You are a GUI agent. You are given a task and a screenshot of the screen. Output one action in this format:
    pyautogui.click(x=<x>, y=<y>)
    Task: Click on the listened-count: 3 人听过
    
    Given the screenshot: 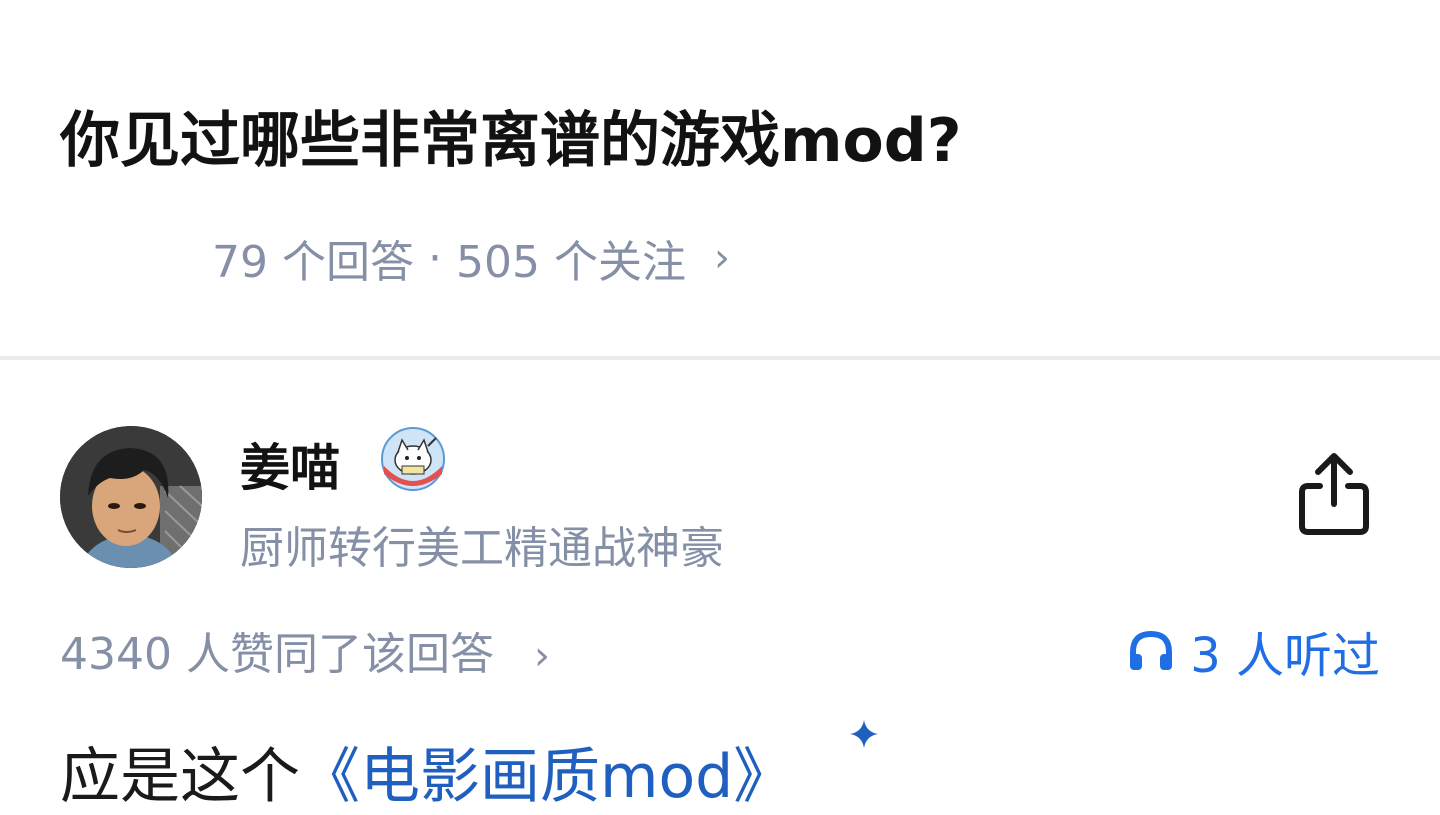 What is the action you would take?
    pyautogui.click(x=1254, y=651)
    